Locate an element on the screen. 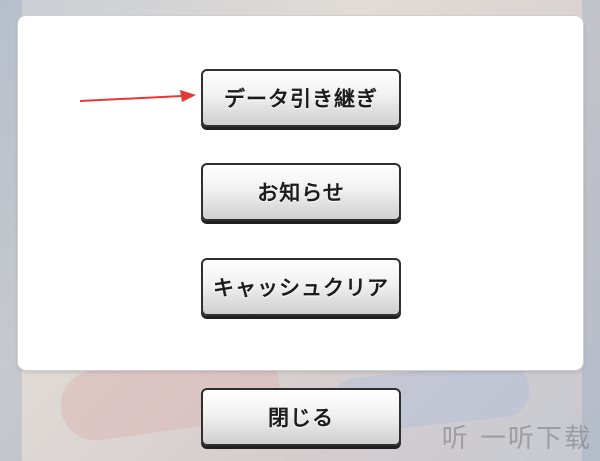 This screenshot has width=600, height=461. close-button: 閉じる is located at coordinates (301, 417).